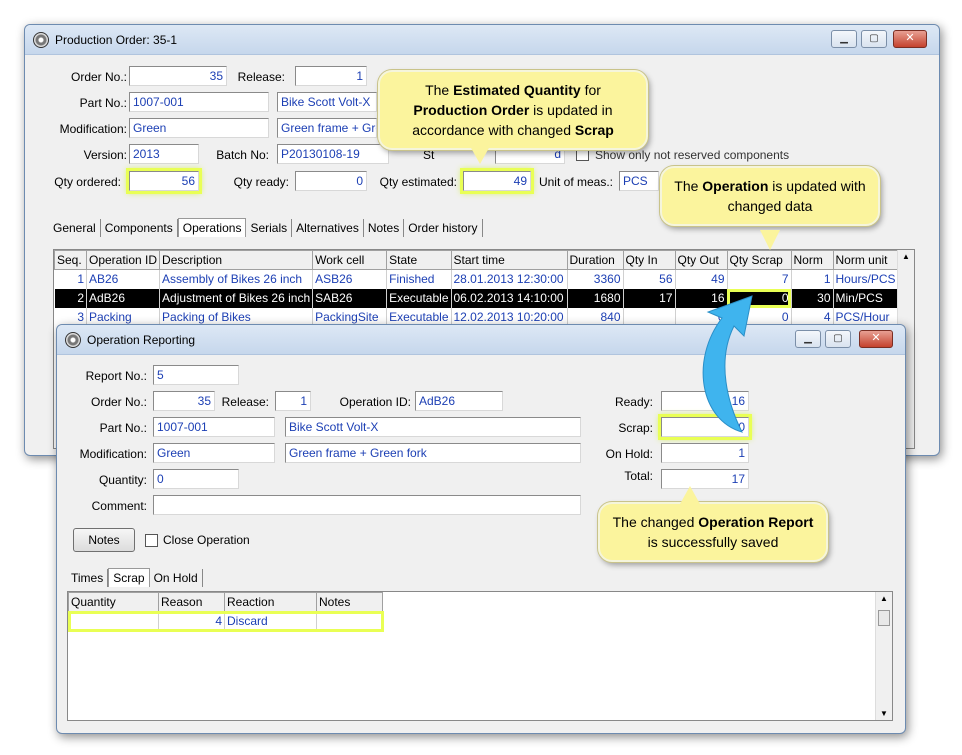  I want to click on col-norm-unit: Norm unit, so click(865, 260).